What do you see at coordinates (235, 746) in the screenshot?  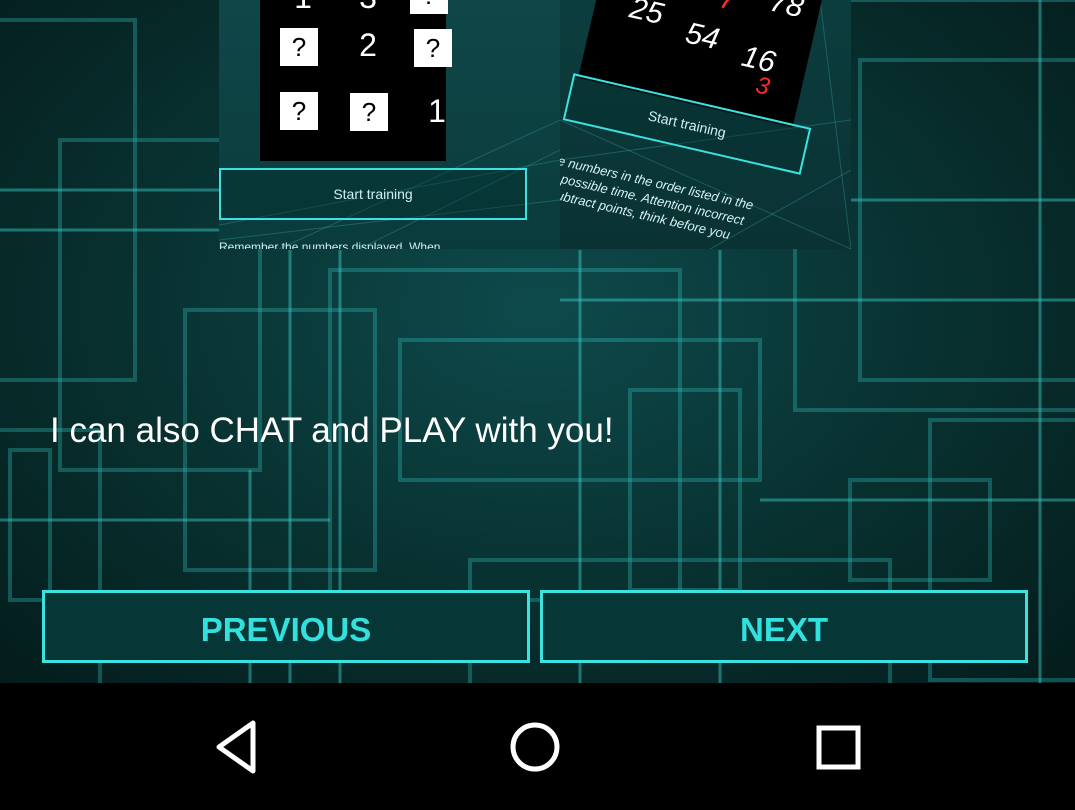 I see `back-icon` at bounding box center [235, 746].